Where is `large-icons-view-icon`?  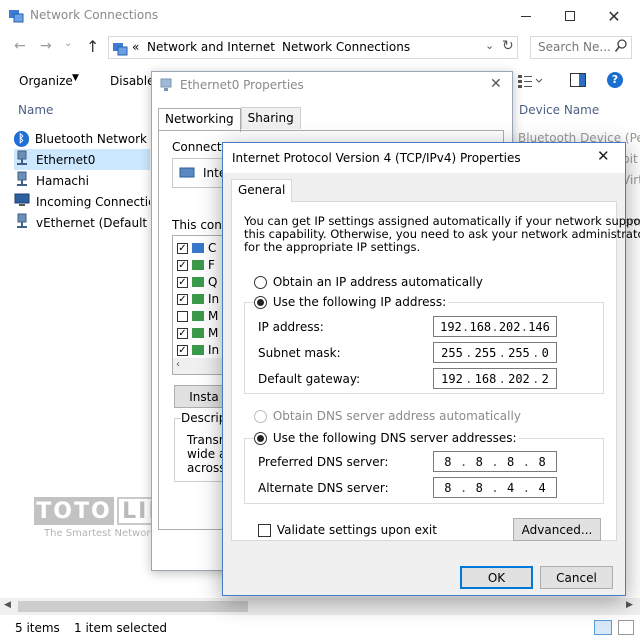 large-icons-view-icon is located at coordinates (626, 627).